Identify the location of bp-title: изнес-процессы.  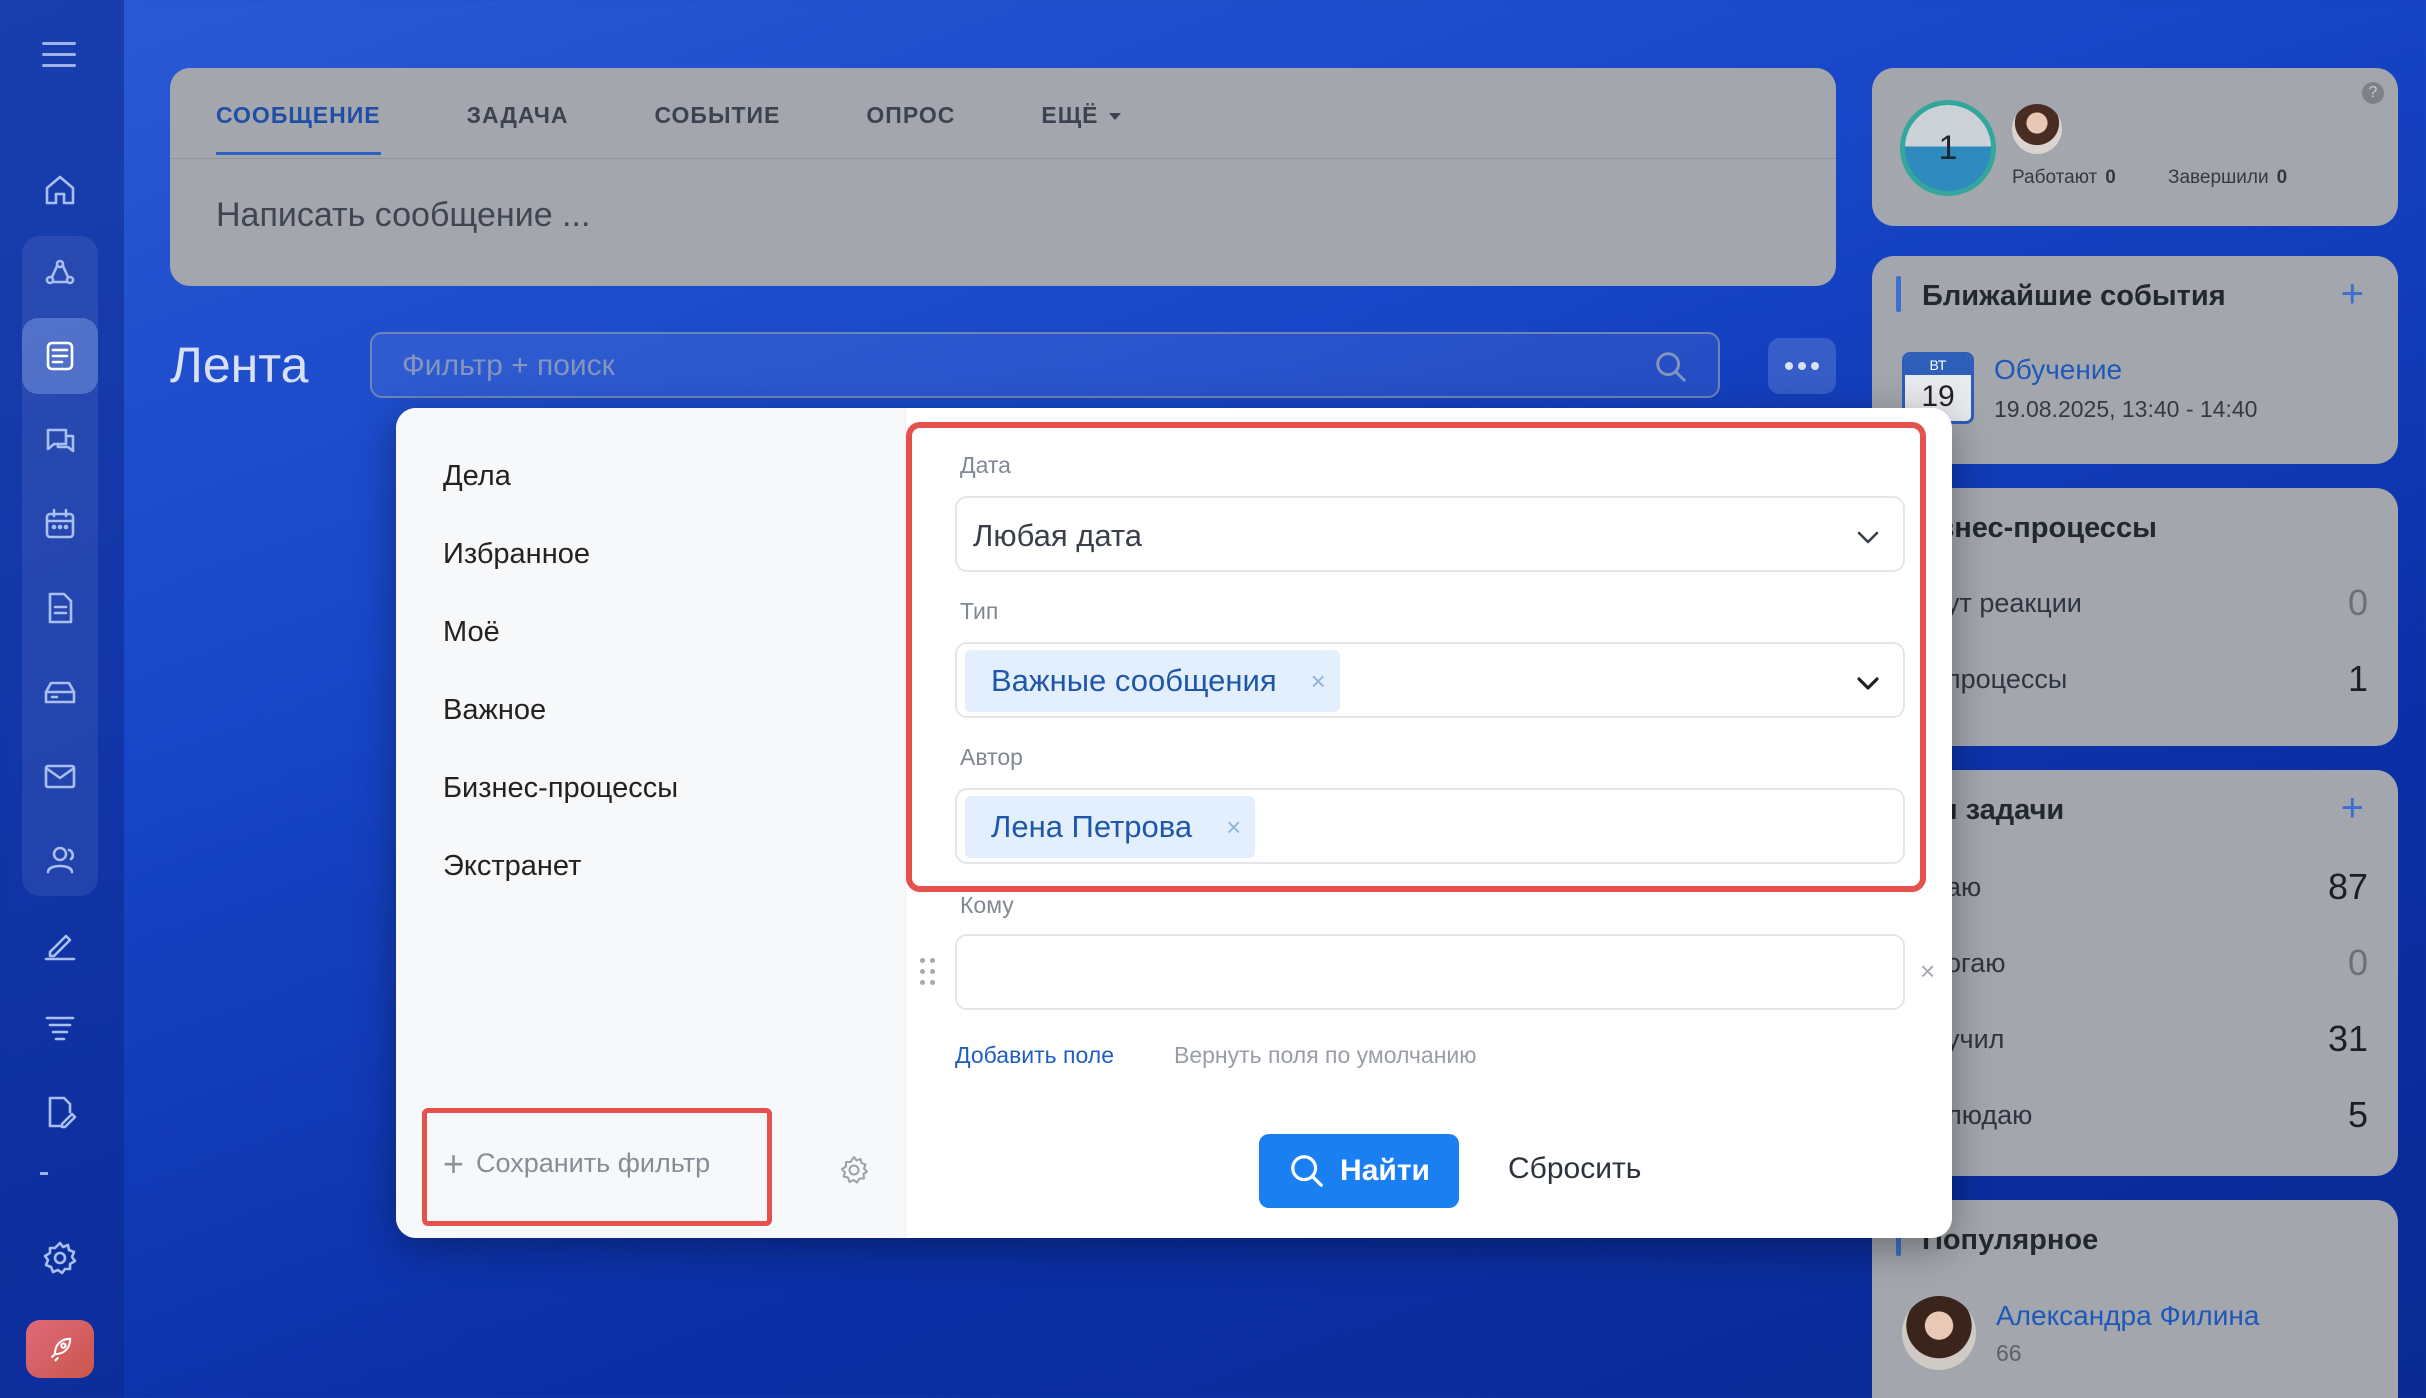
(2026, 526).